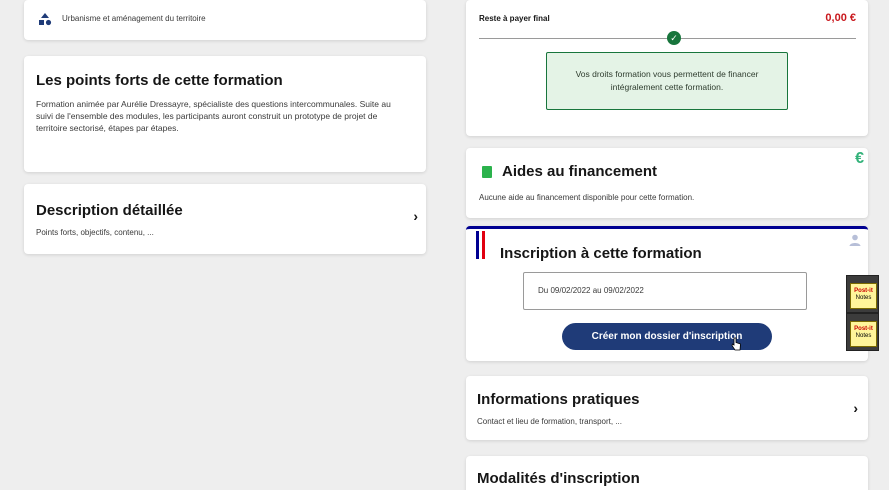 The height and width of the screenshot is (490, 889). Describe the element at coordinates (558, 399) in the screenshot. I see `infos-title: Informations pratiques` at that location.